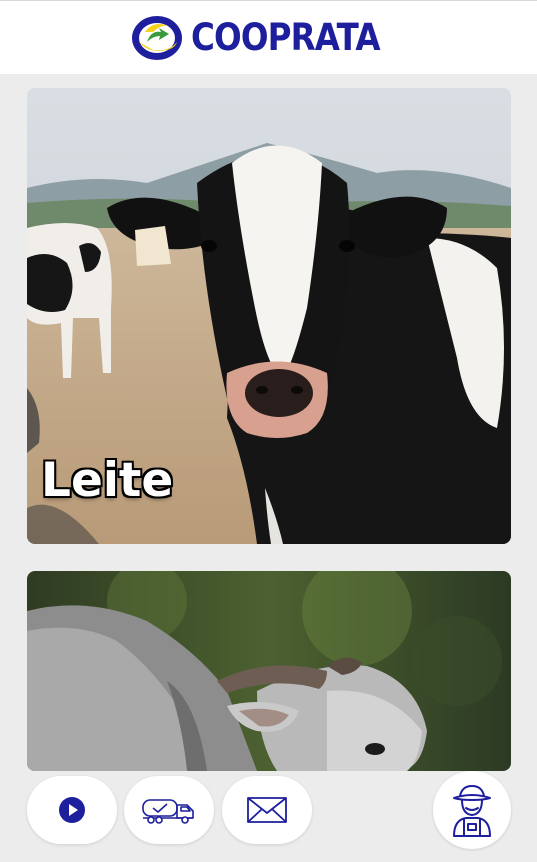 This screenshot has width=537, height=862. Describe the element at coordinates (157, 37) in the screenshot. I see `cooprata-logo-icon` at that location.